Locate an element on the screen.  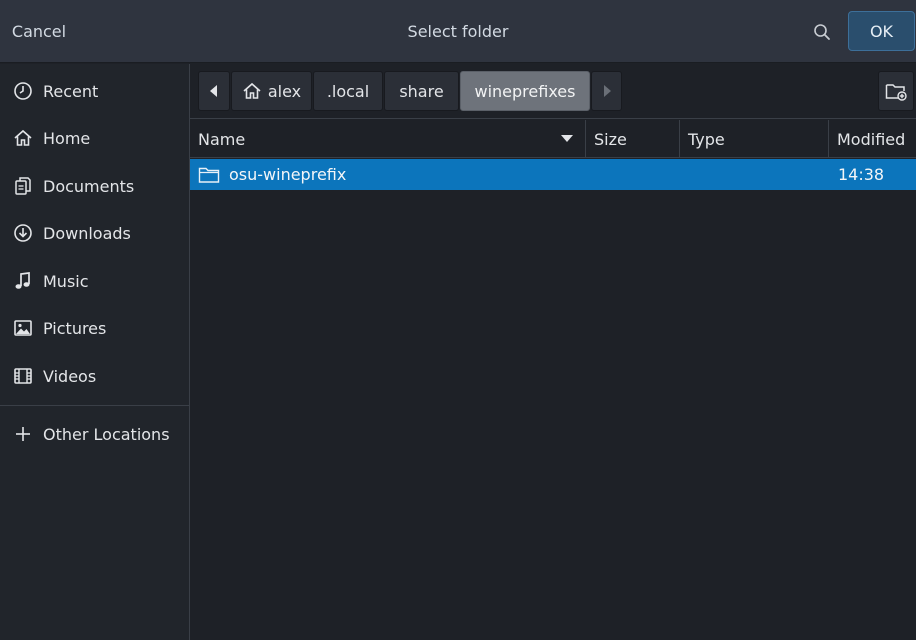
search-icon is located at coordinates (822, 32).